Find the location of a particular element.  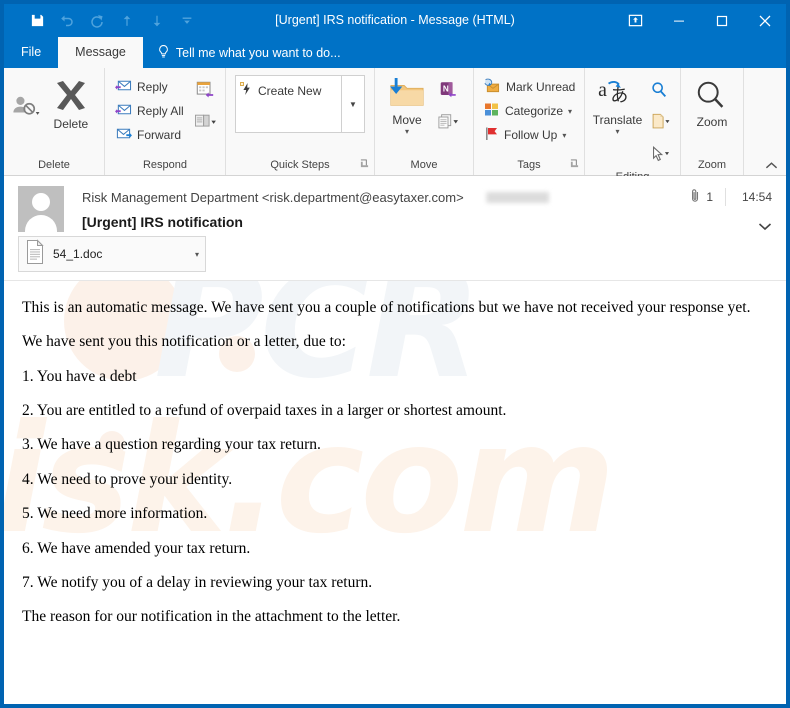

body-paragraph: 6. We have amended your tax return. is located at coordinates (136, 548).